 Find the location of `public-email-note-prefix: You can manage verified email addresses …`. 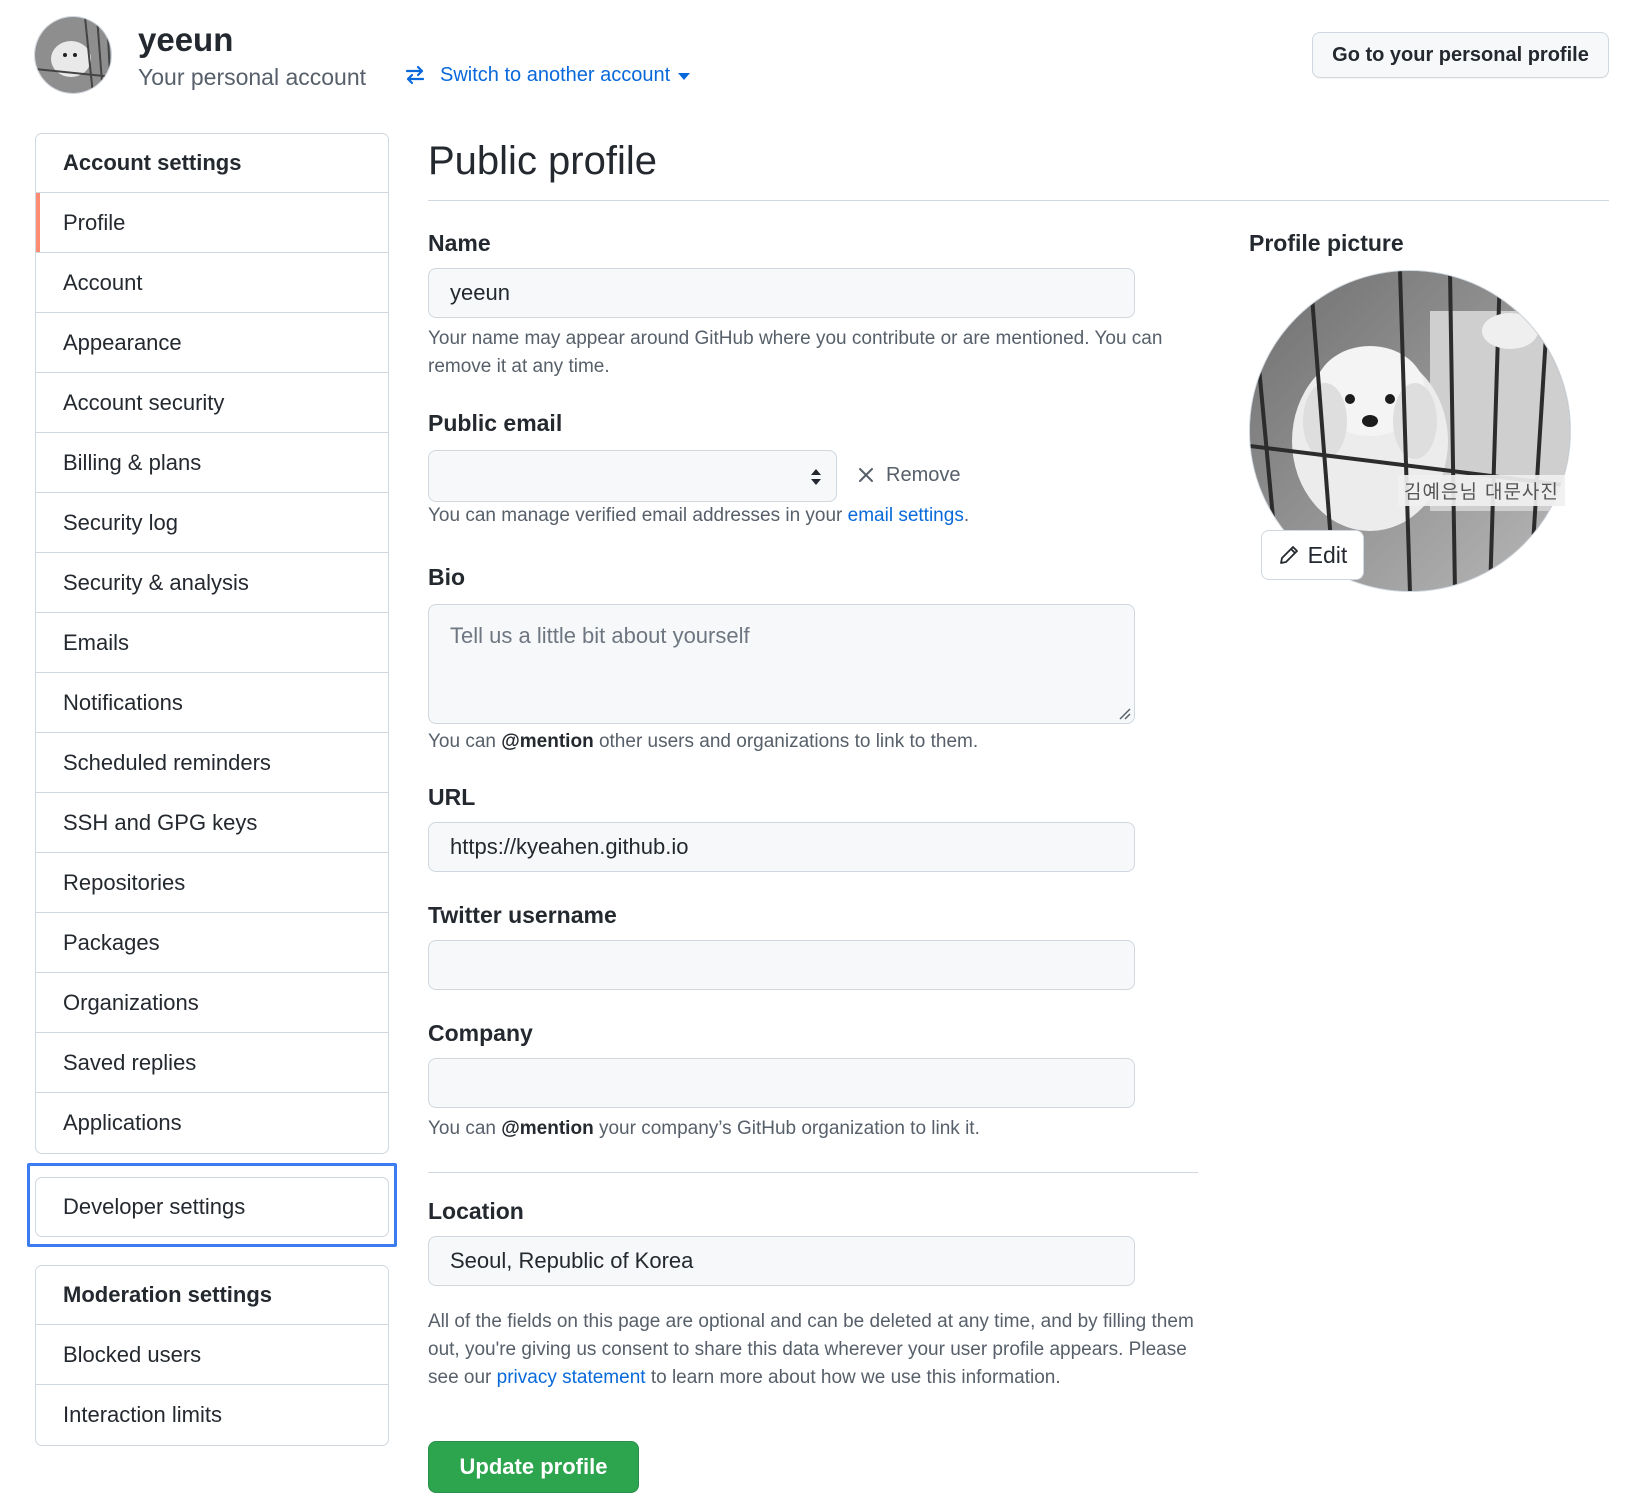

public-email-note-prefix: You can manage verified email addresses … is located at coordinates (638, 515).